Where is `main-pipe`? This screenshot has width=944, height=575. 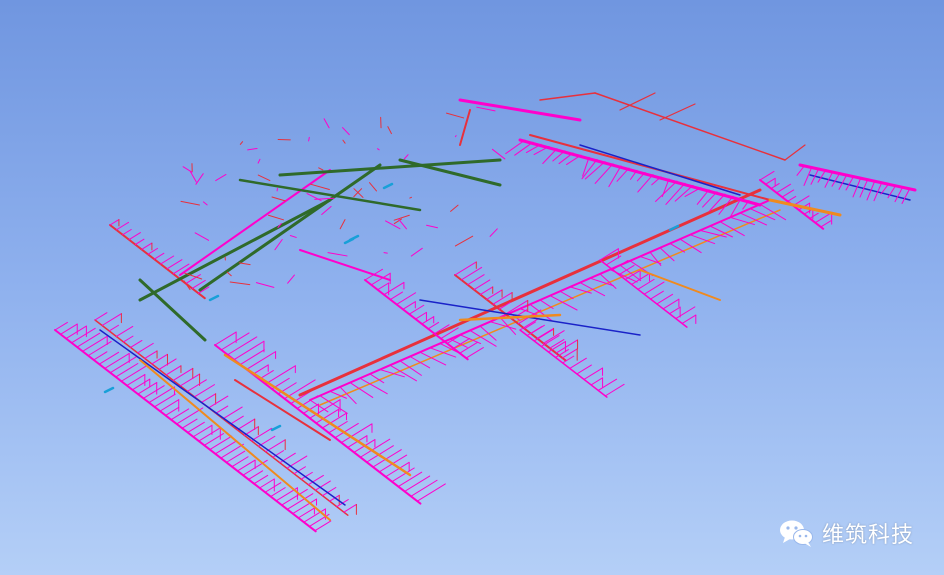
main-pipe is located at coordinates (157, 262).